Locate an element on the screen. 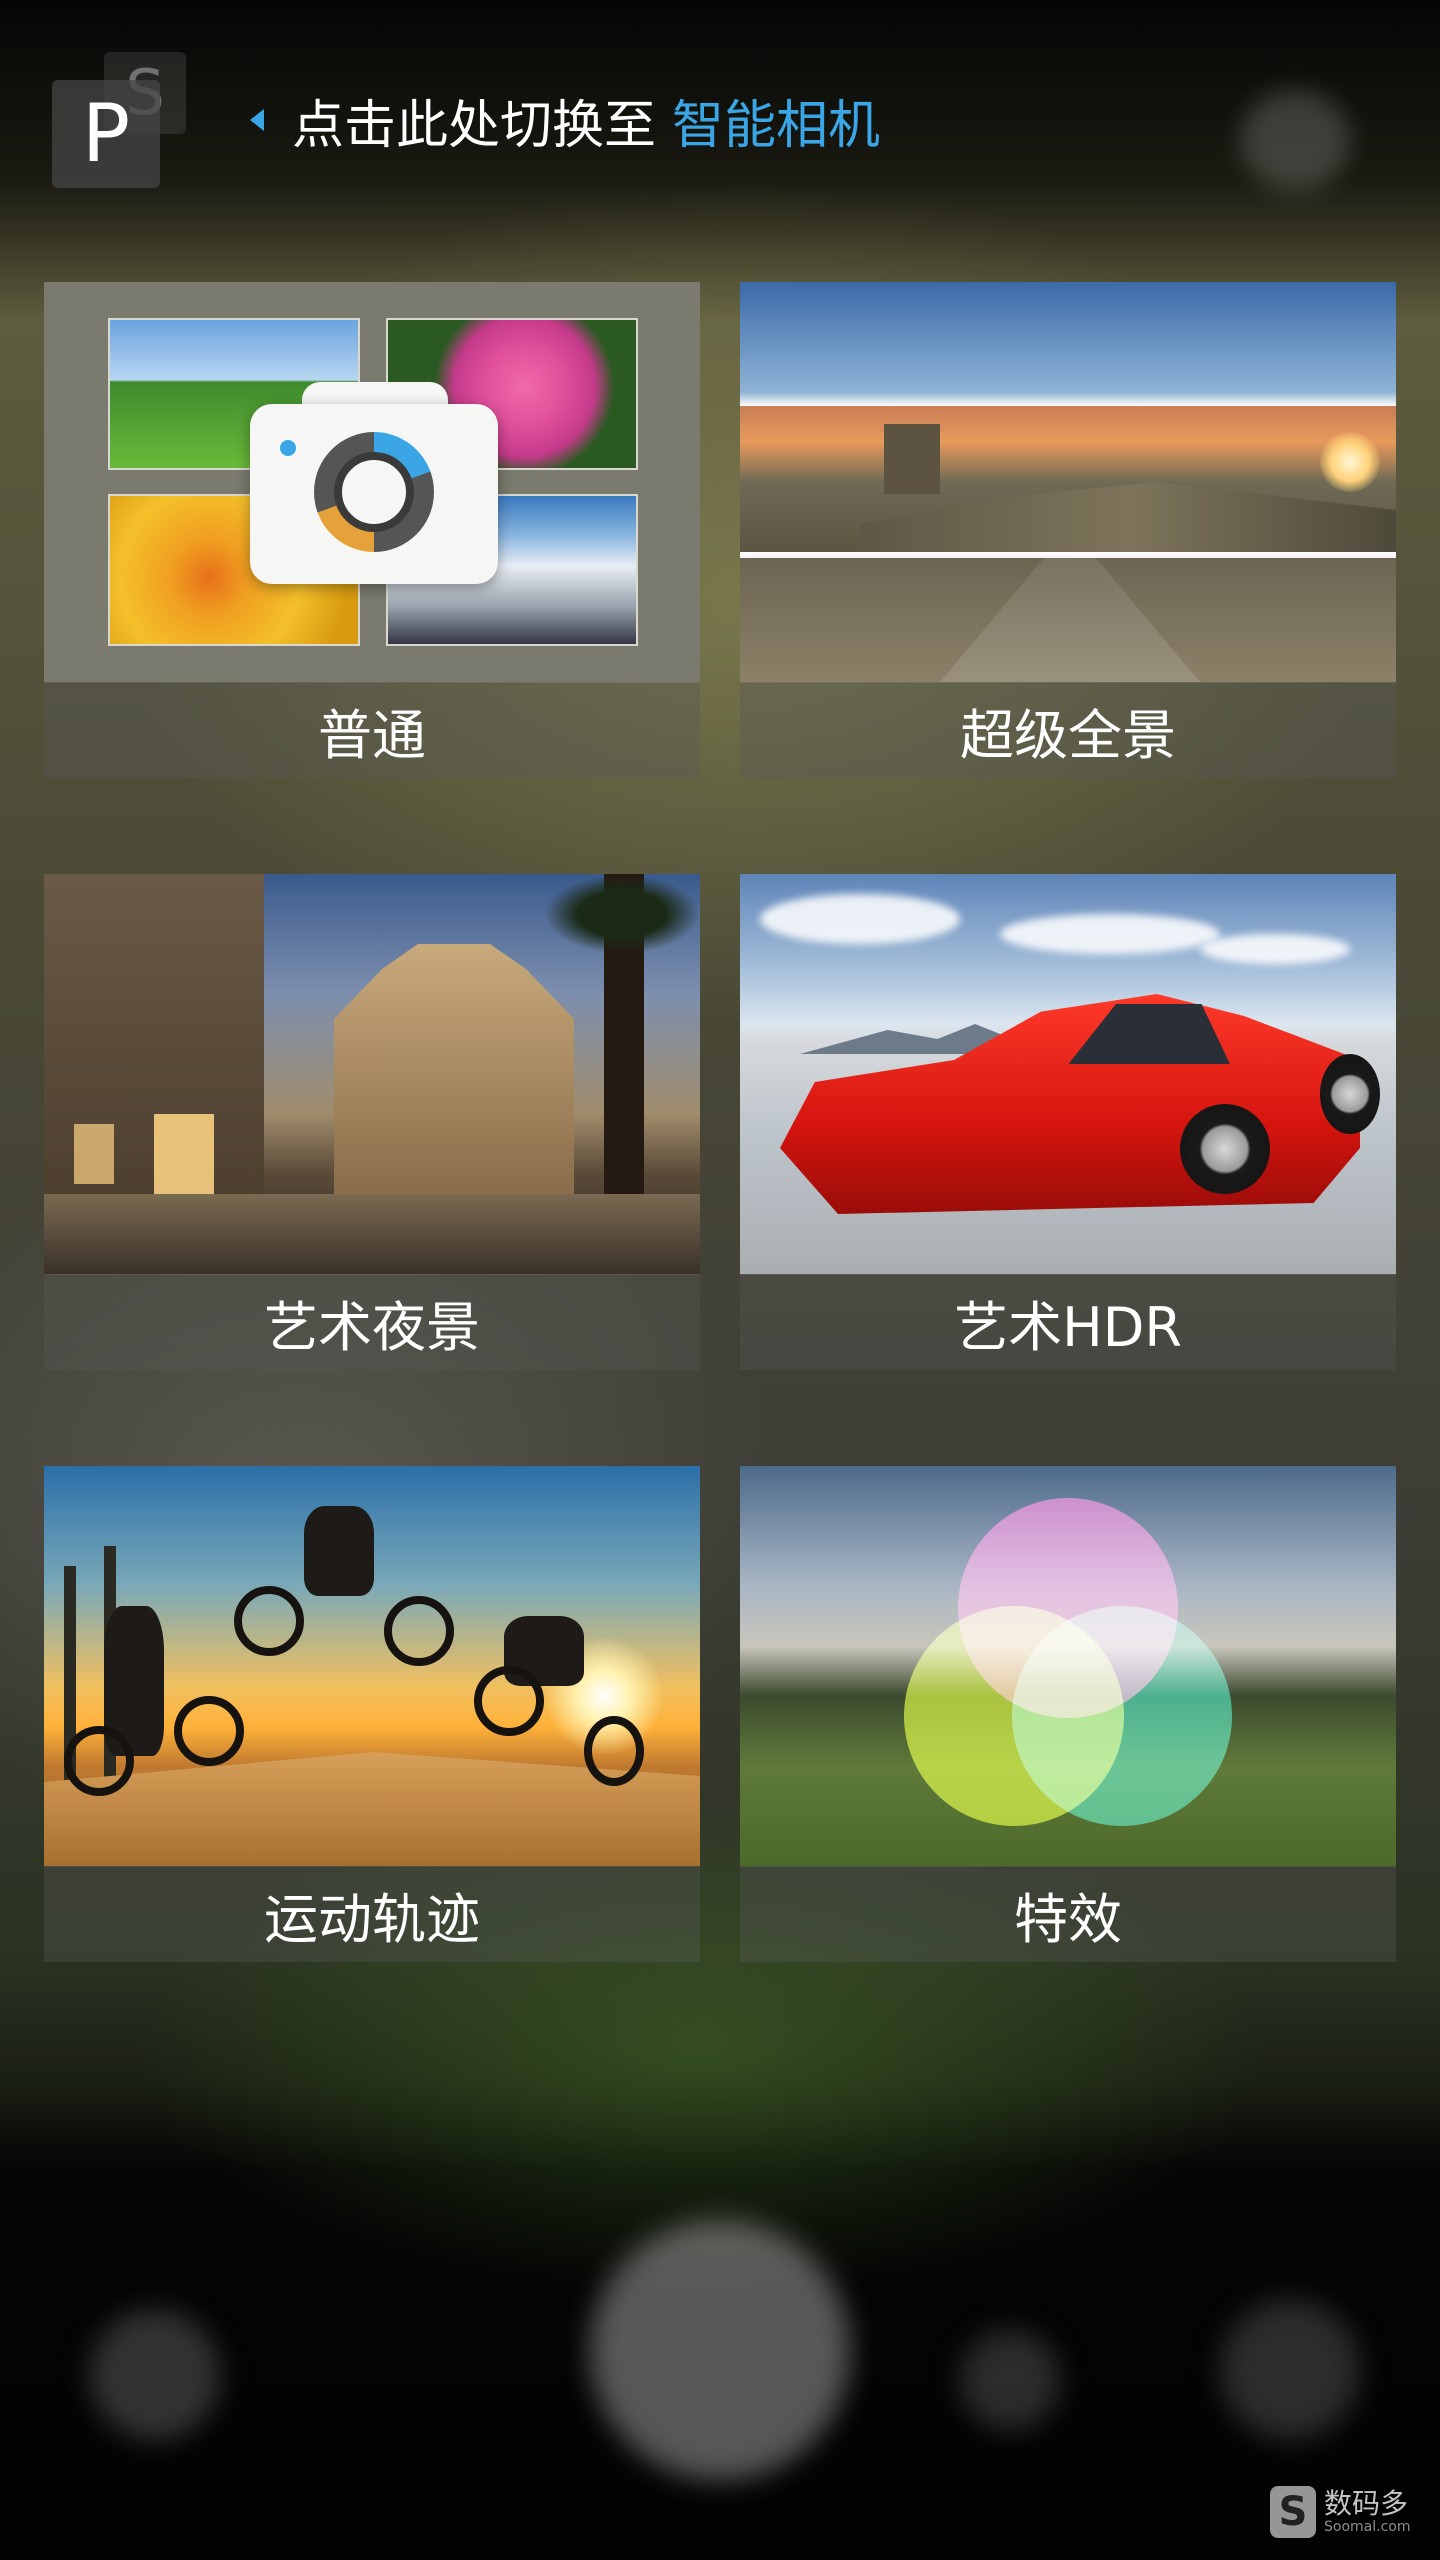  bottom-controls is located at coordinates (720, 2330).